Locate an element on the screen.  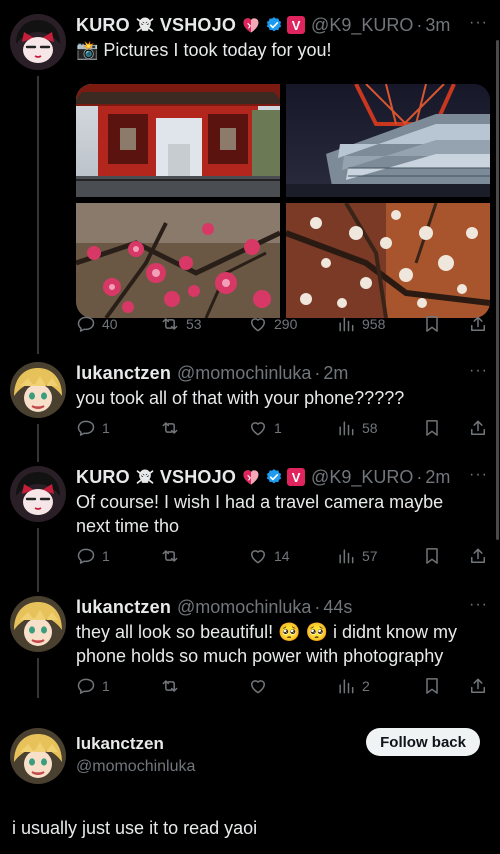
views-button: 2 is located at coordinates (353, 686).